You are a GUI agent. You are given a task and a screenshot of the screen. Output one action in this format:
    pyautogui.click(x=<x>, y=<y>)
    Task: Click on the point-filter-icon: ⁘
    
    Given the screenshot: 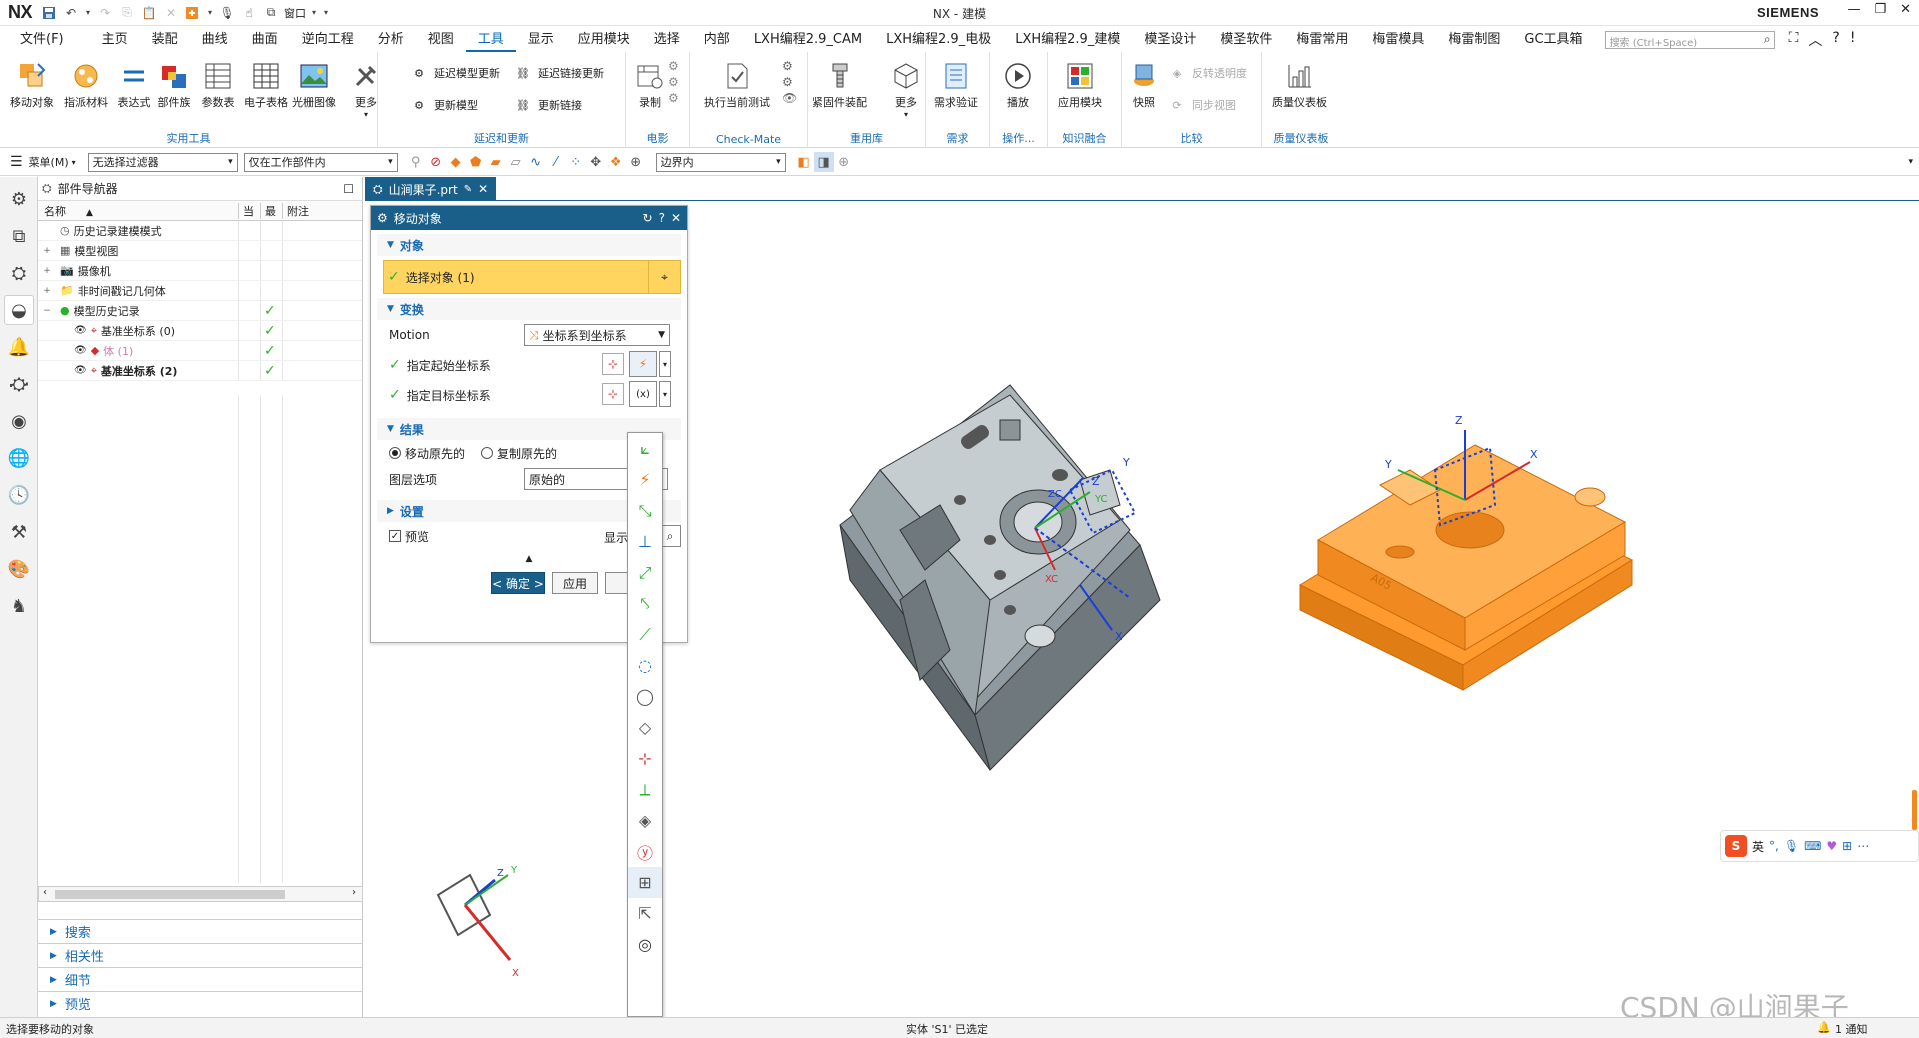 What is the action you would take?
    pyautogui.click(x=576, y=162)
    